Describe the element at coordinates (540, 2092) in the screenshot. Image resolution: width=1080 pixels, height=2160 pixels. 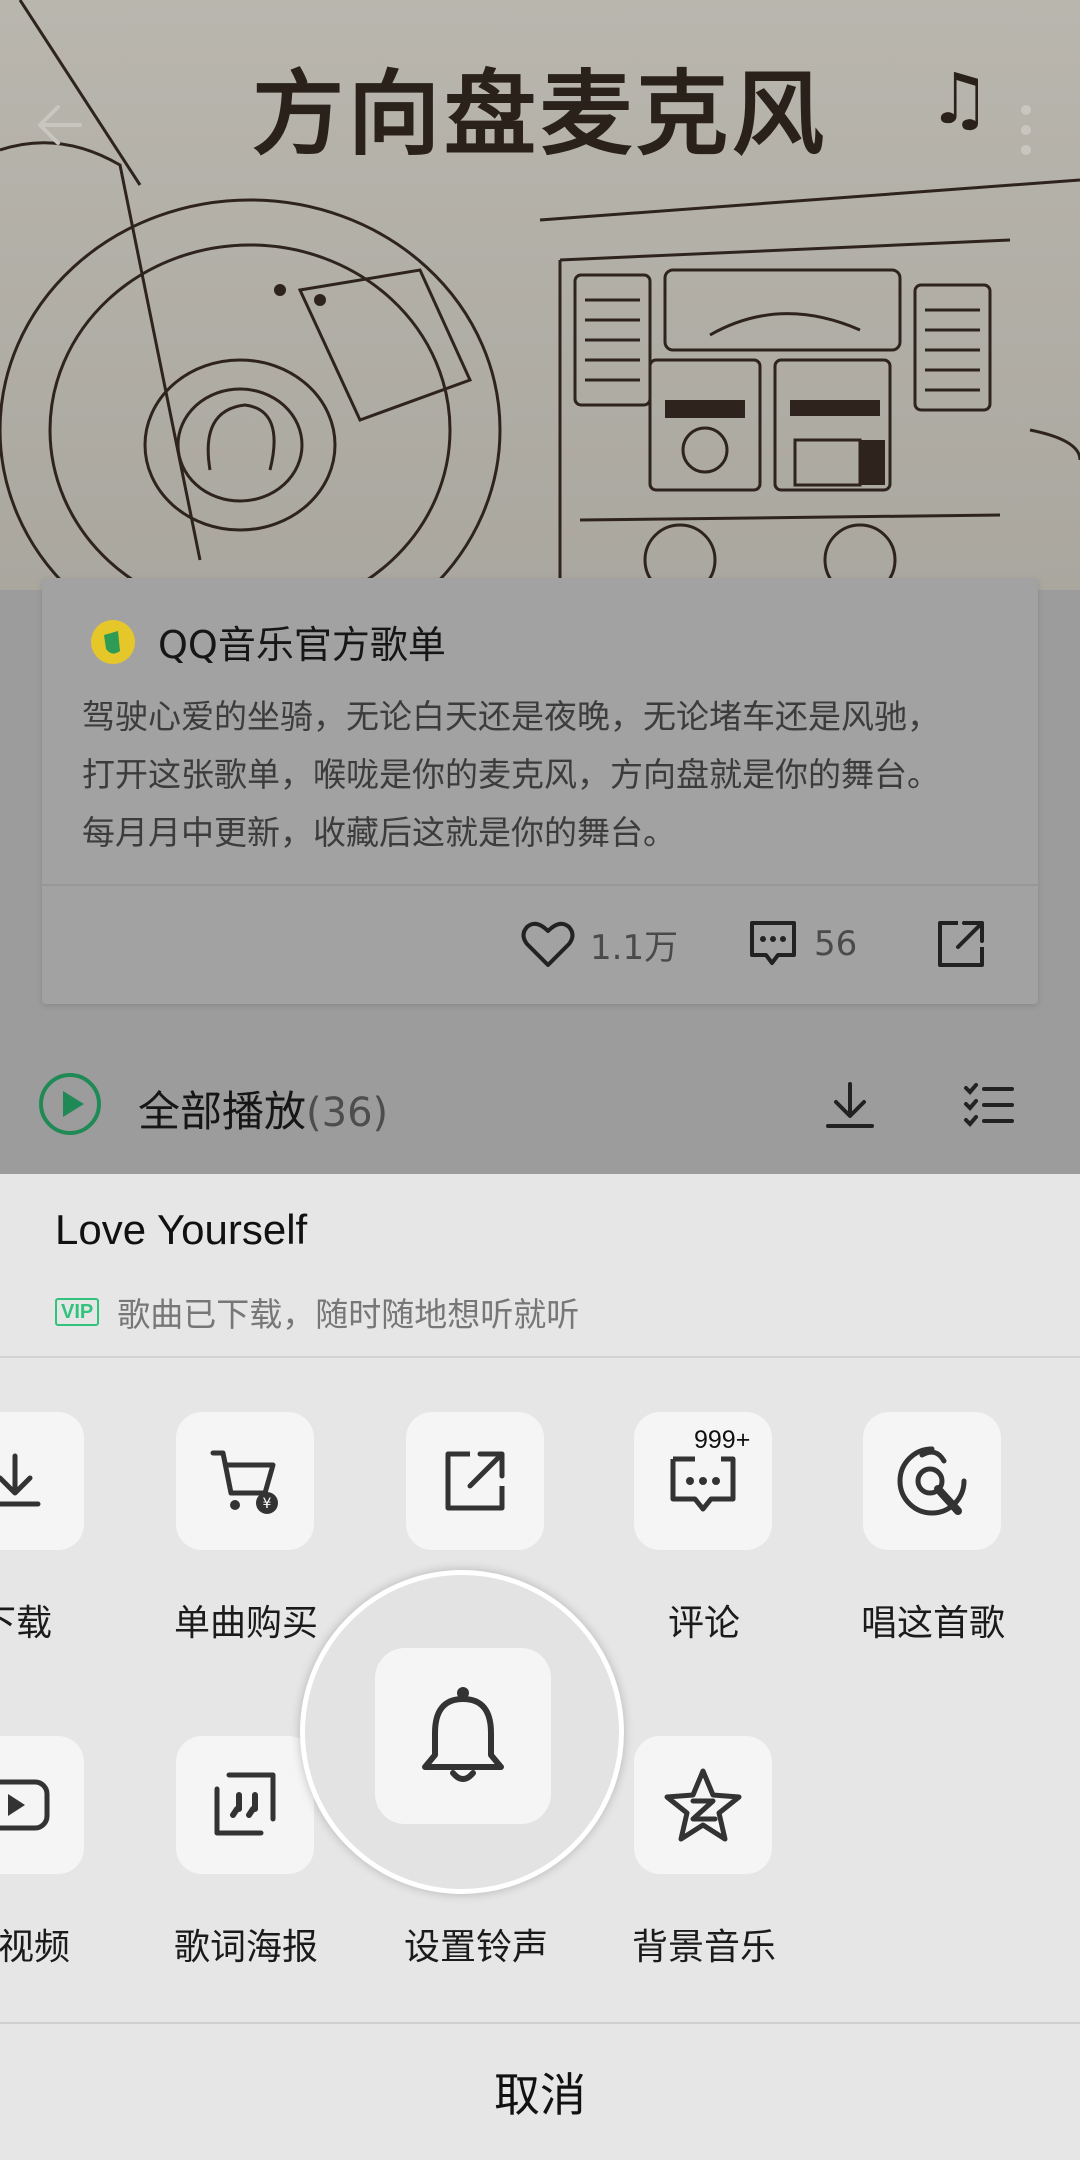
I see `cancel-button: 取消` at that location.